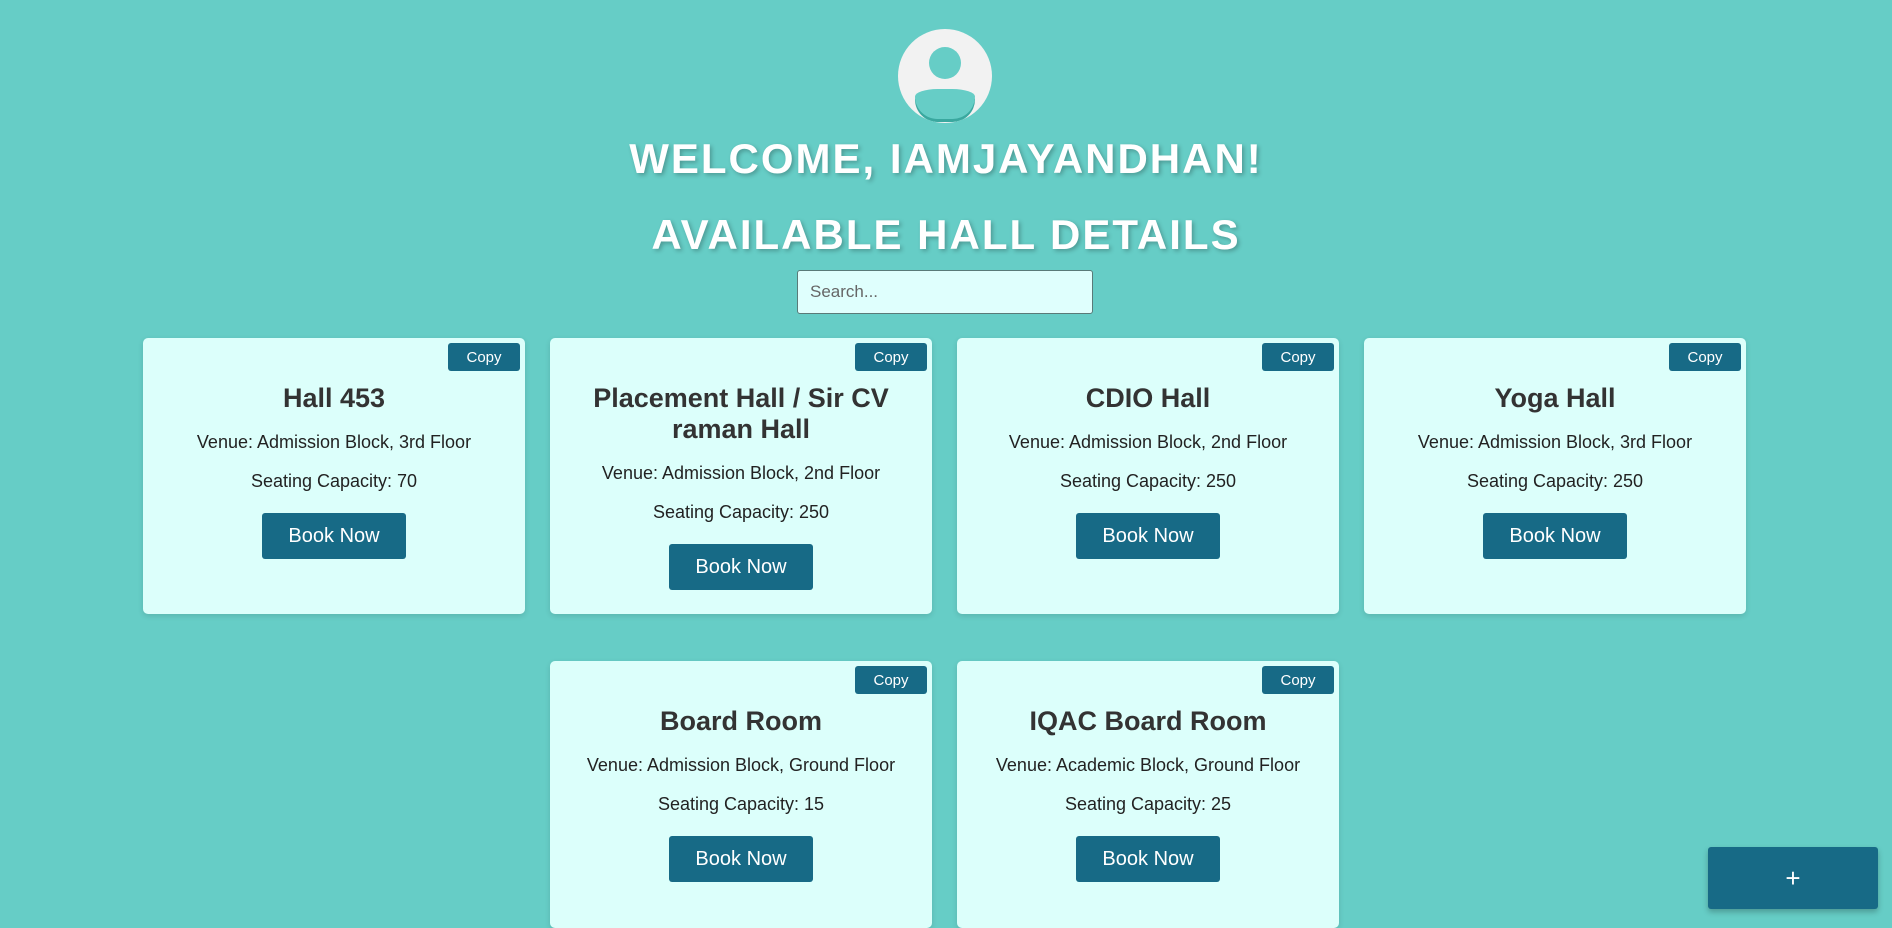  What do you see at coordinates (946, 158) in the screenshot?
I see `welcome-heading: WELCOME, IAMJAYANDHAN!` at bounding box center [946, 158].